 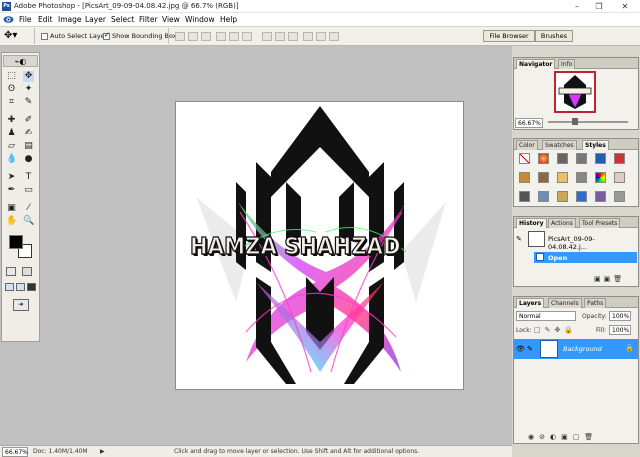 I want to click on auto-select-checkbox, so click(x=44, y=36).